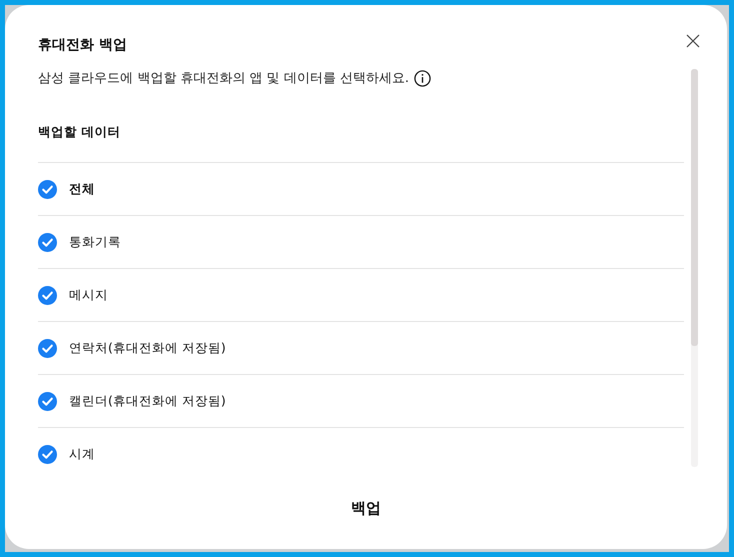 The image size is (734, 557). I want to click on scrollbar, so click(694, 268).